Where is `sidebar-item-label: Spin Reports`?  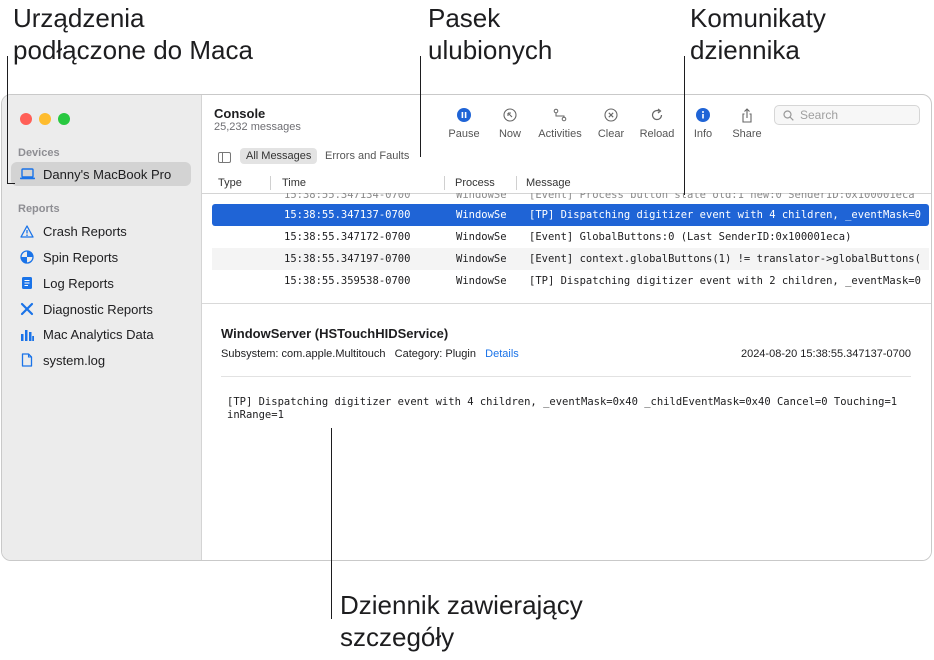
sidebar-item-label: Spin Reports is located at coordinates (81, 257).